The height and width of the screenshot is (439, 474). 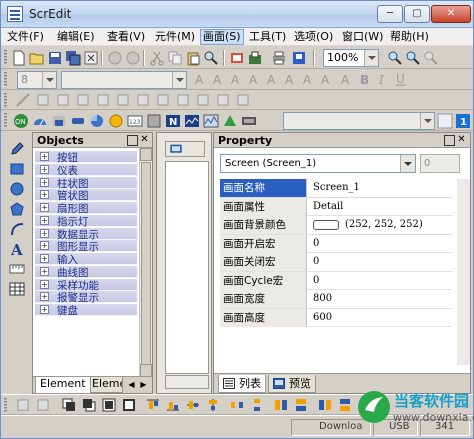 I want to click on same-height-icon, so click(x=123, y=100).